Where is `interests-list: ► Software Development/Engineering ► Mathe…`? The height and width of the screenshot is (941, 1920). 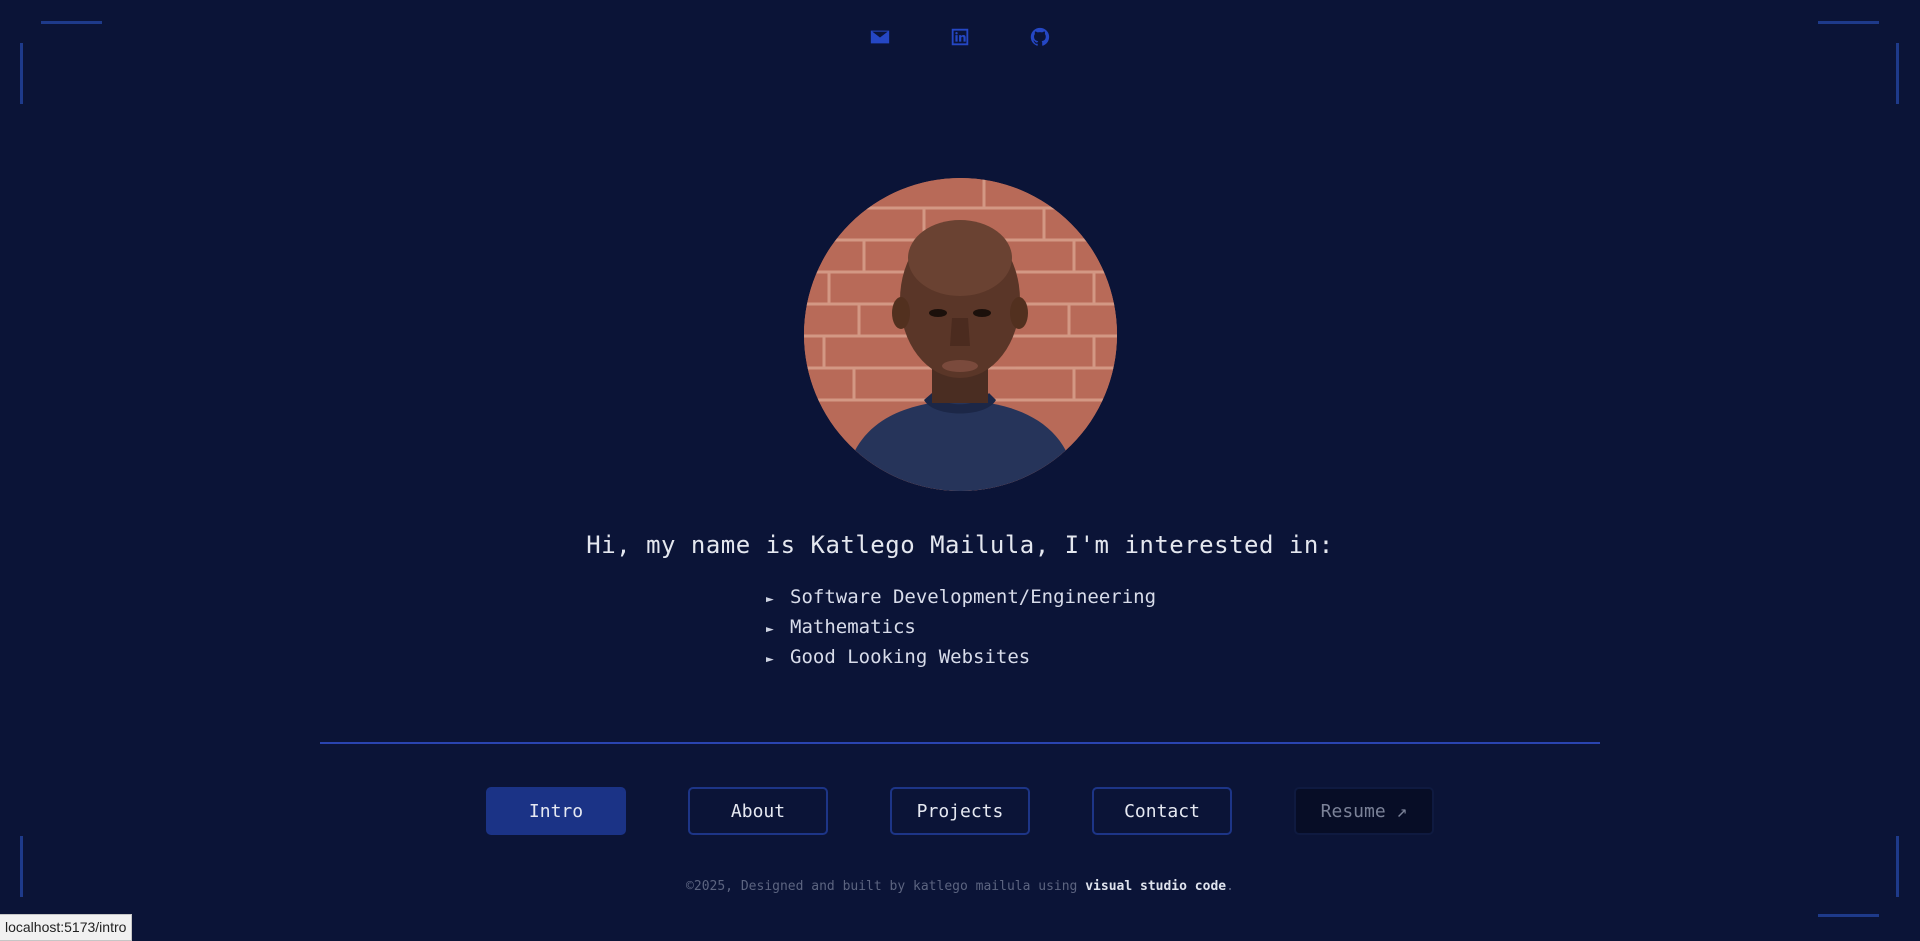
interests-list: ► Software Development/Engineering ► Mathe… is located at coordinates (961, 627).